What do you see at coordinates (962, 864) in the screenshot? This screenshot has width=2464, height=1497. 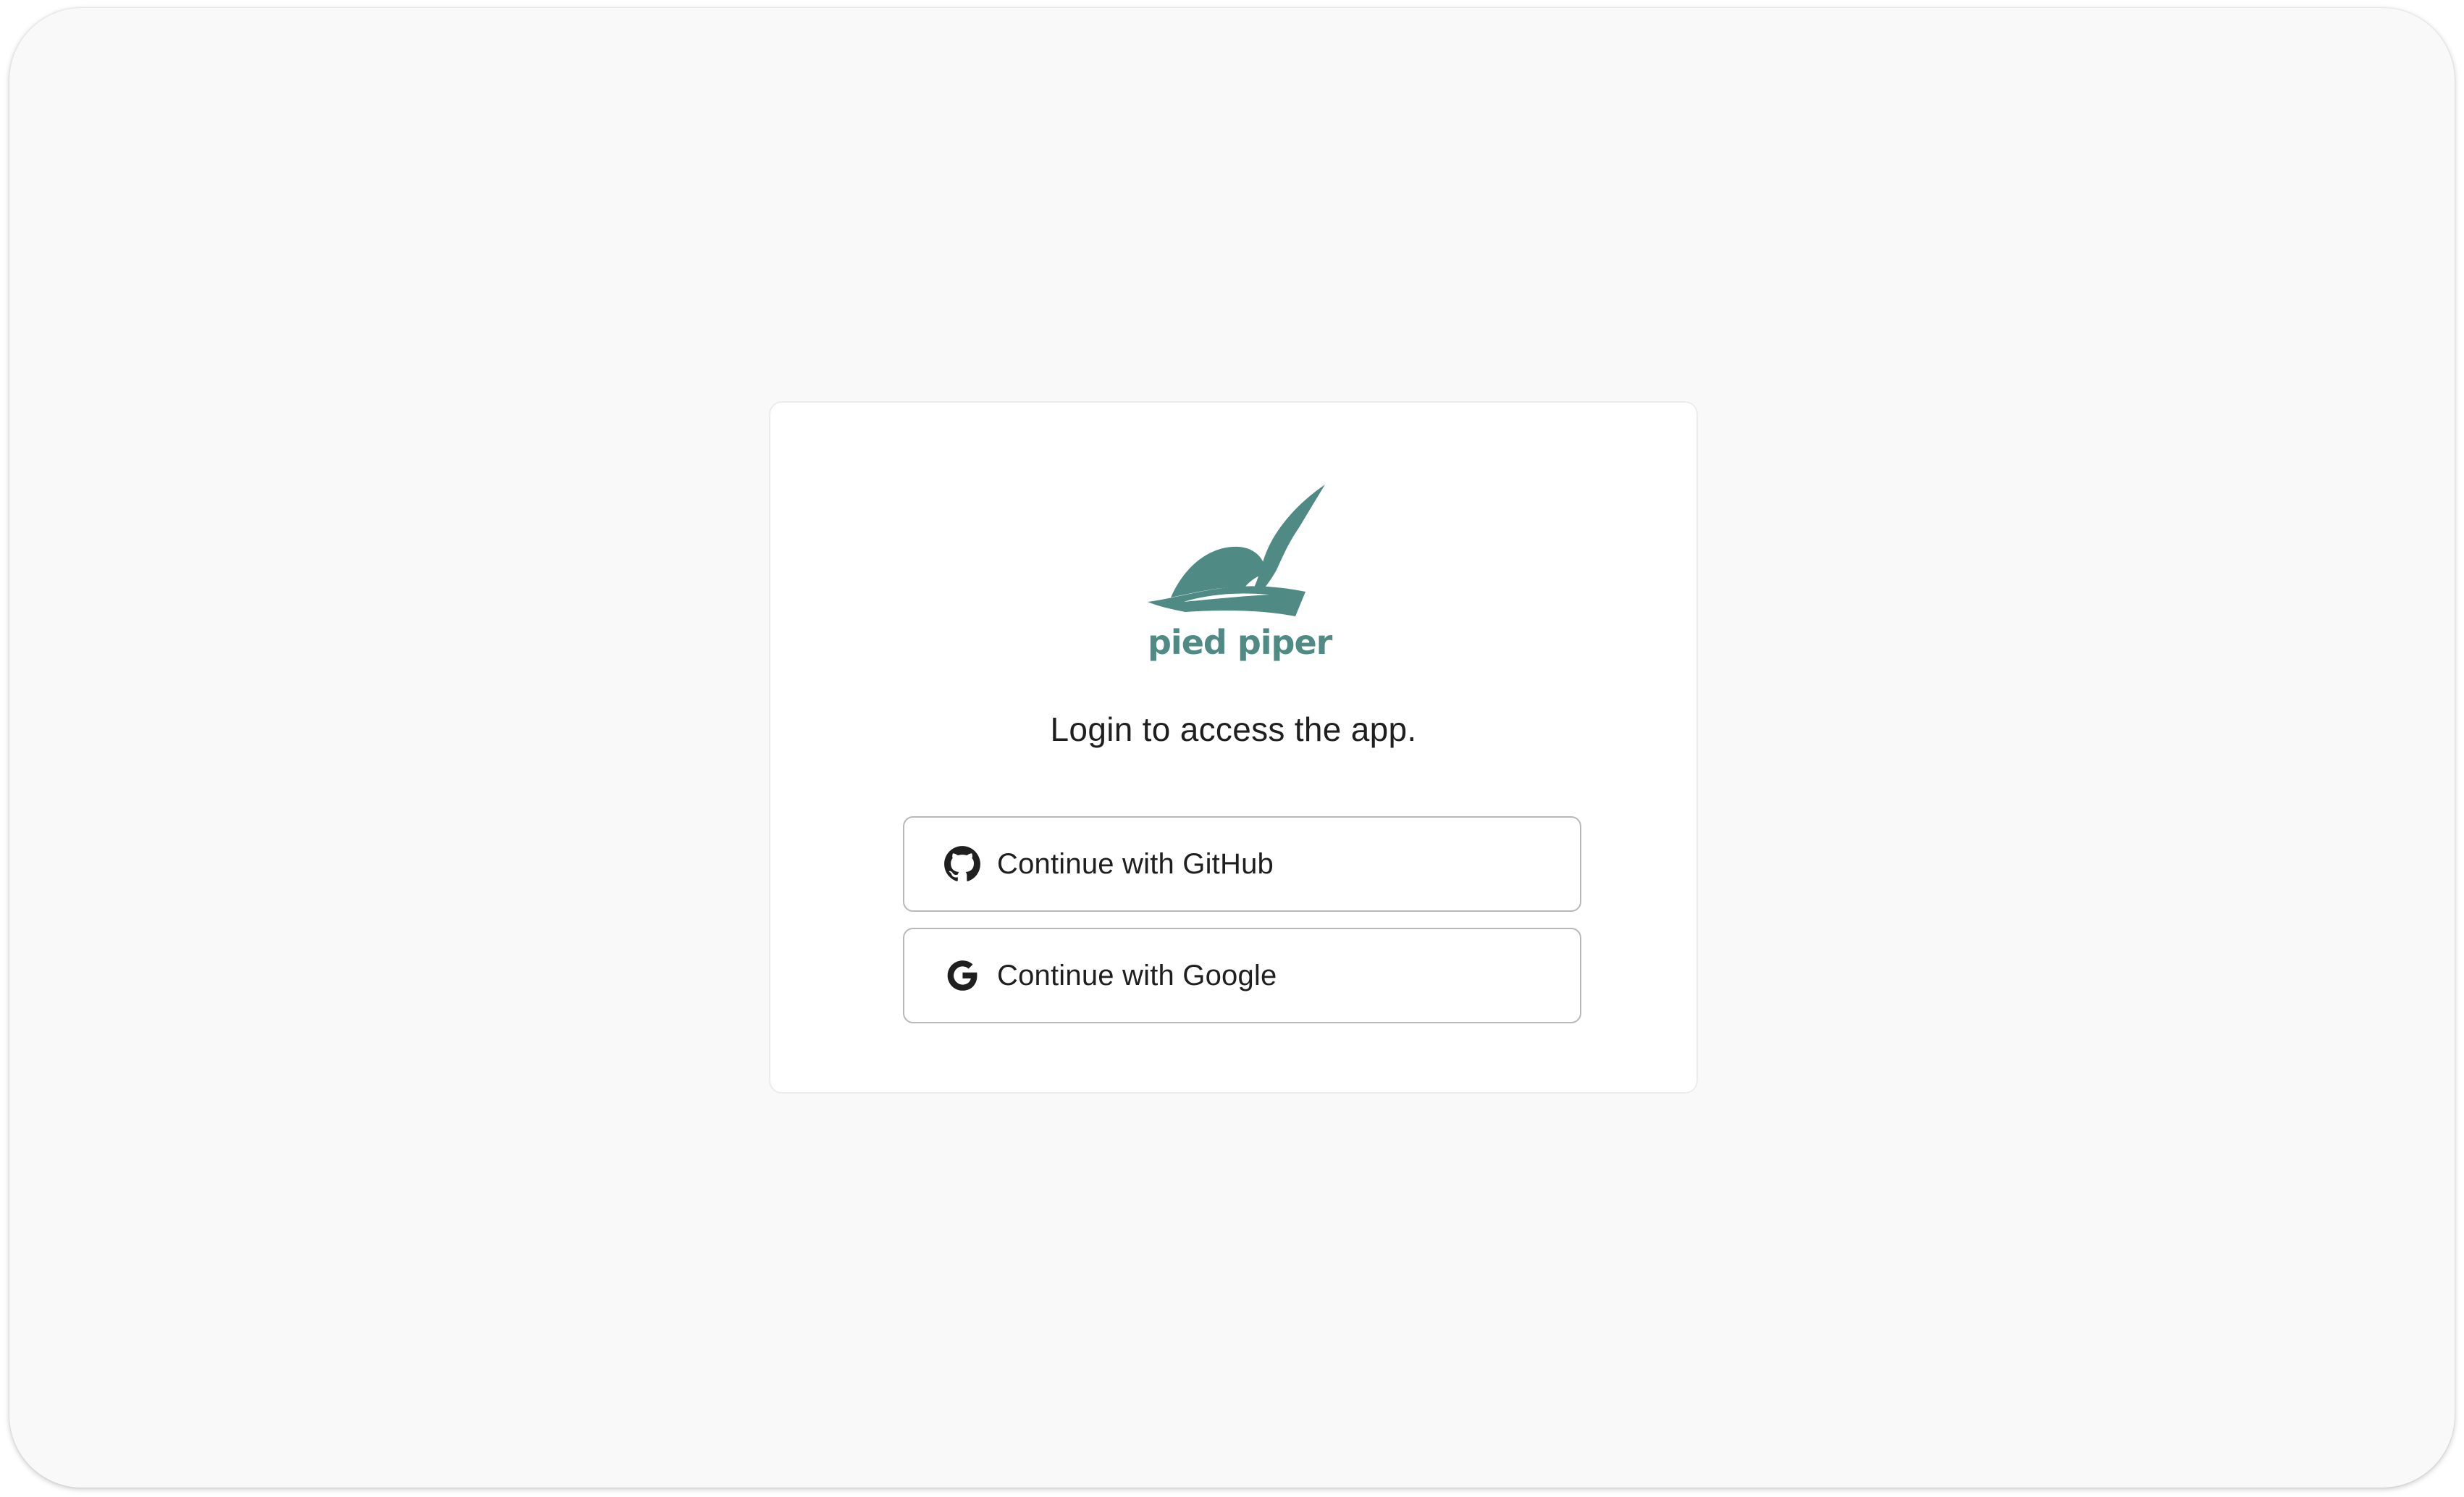 I see `github-icon` at bounding box center [962, 864].